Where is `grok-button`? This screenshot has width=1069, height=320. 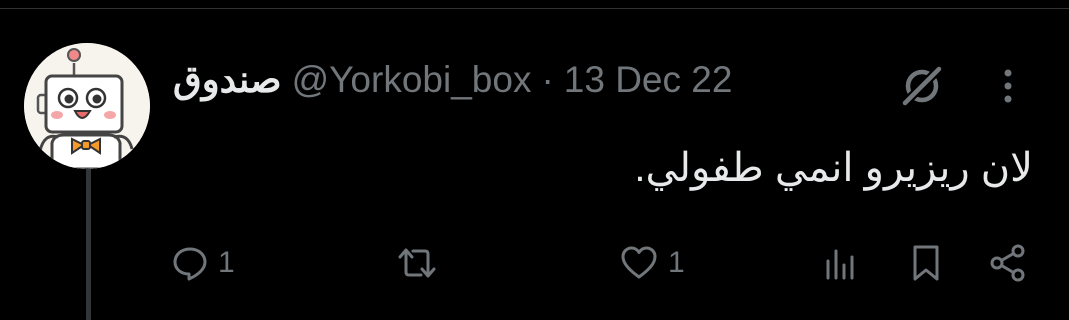
grok-button is located at coordinates (922, 86).